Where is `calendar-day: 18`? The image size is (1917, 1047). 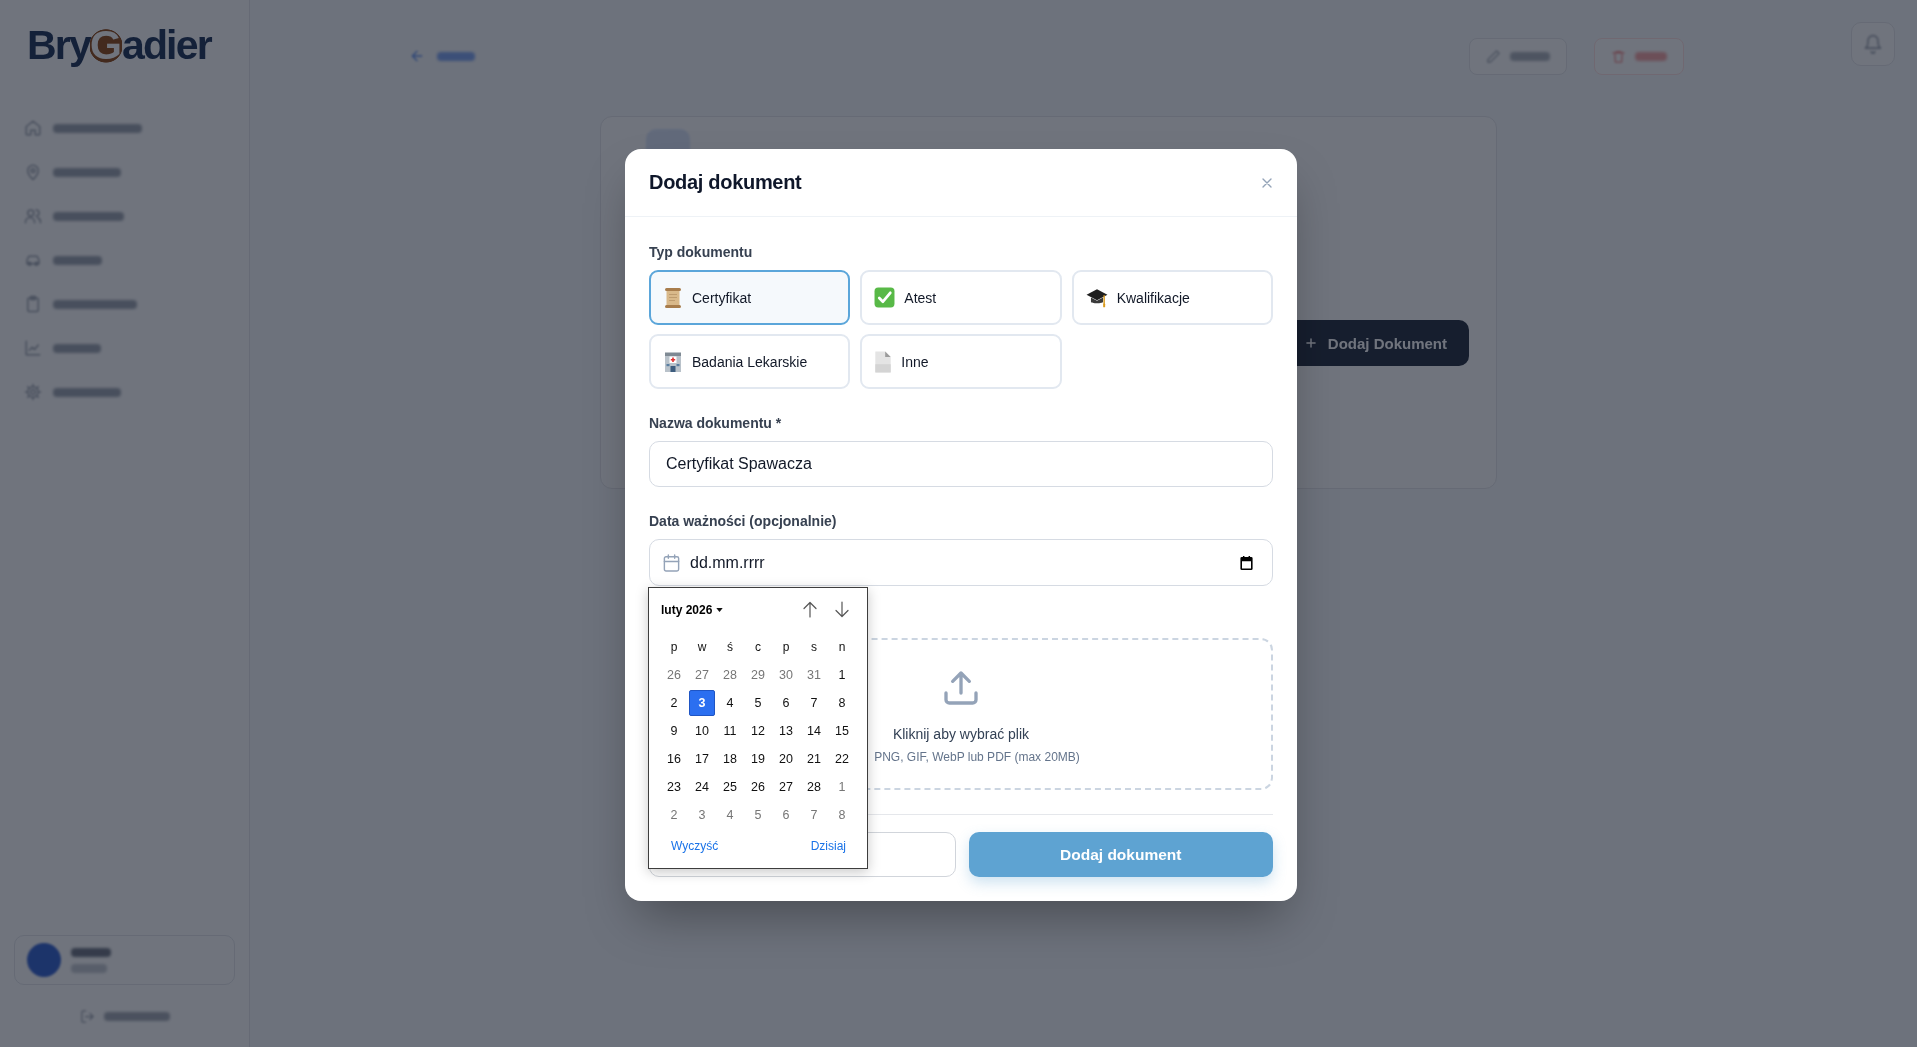 calendar-day: 18 is located at coordinates (730, 759).